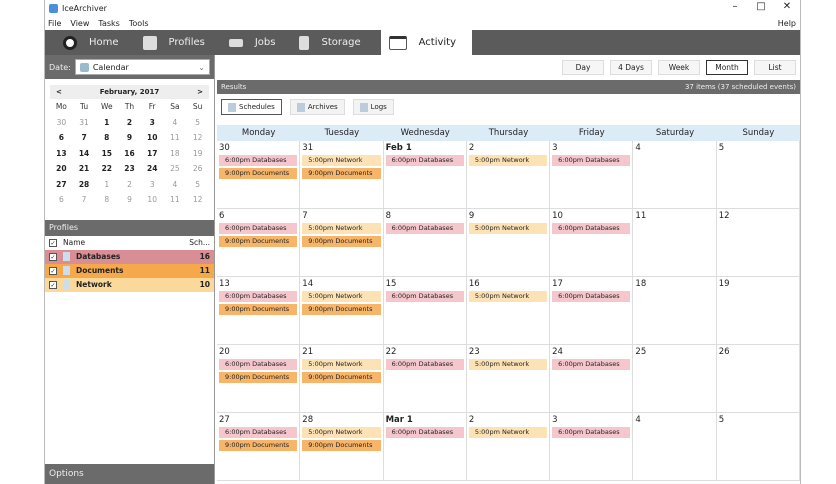  I want to click on menu-tasks: Tasks, so click(108, 23).